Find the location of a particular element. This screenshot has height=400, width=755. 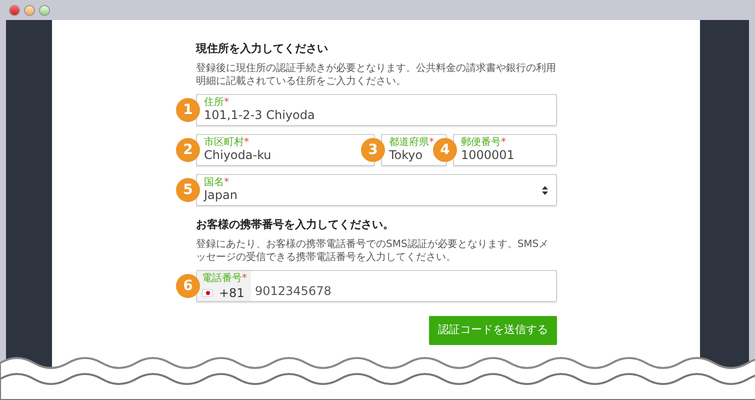

country-code: +81 is located at coordinates (231, 293).